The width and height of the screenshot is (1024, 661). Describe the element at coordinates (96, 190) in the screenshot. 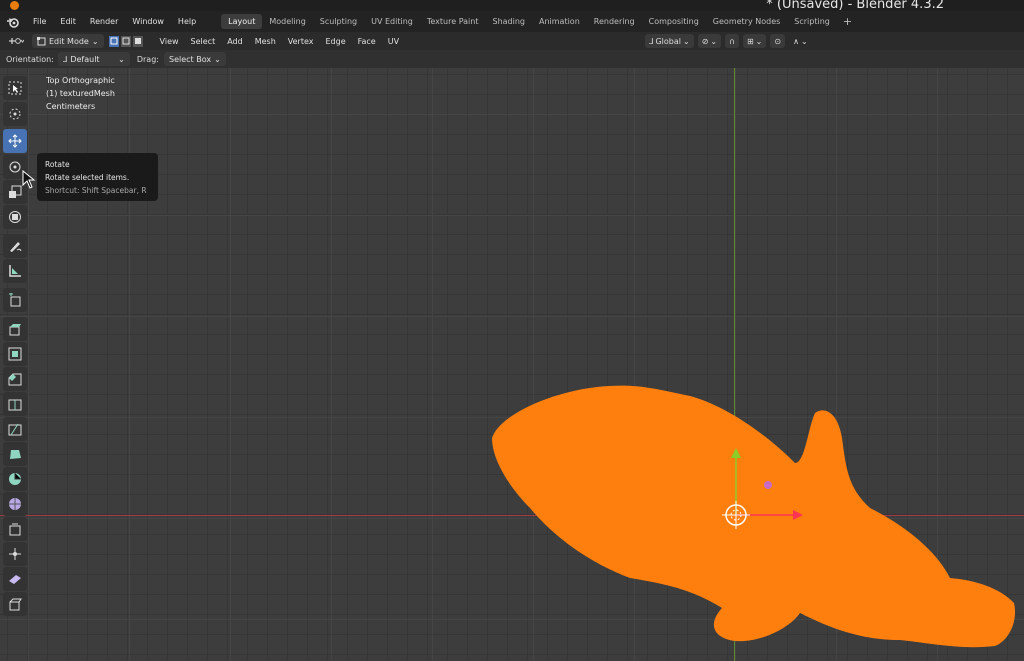

I see `tooltip-shortcut: Shortcut: Shift Spacebar, R` at that location.